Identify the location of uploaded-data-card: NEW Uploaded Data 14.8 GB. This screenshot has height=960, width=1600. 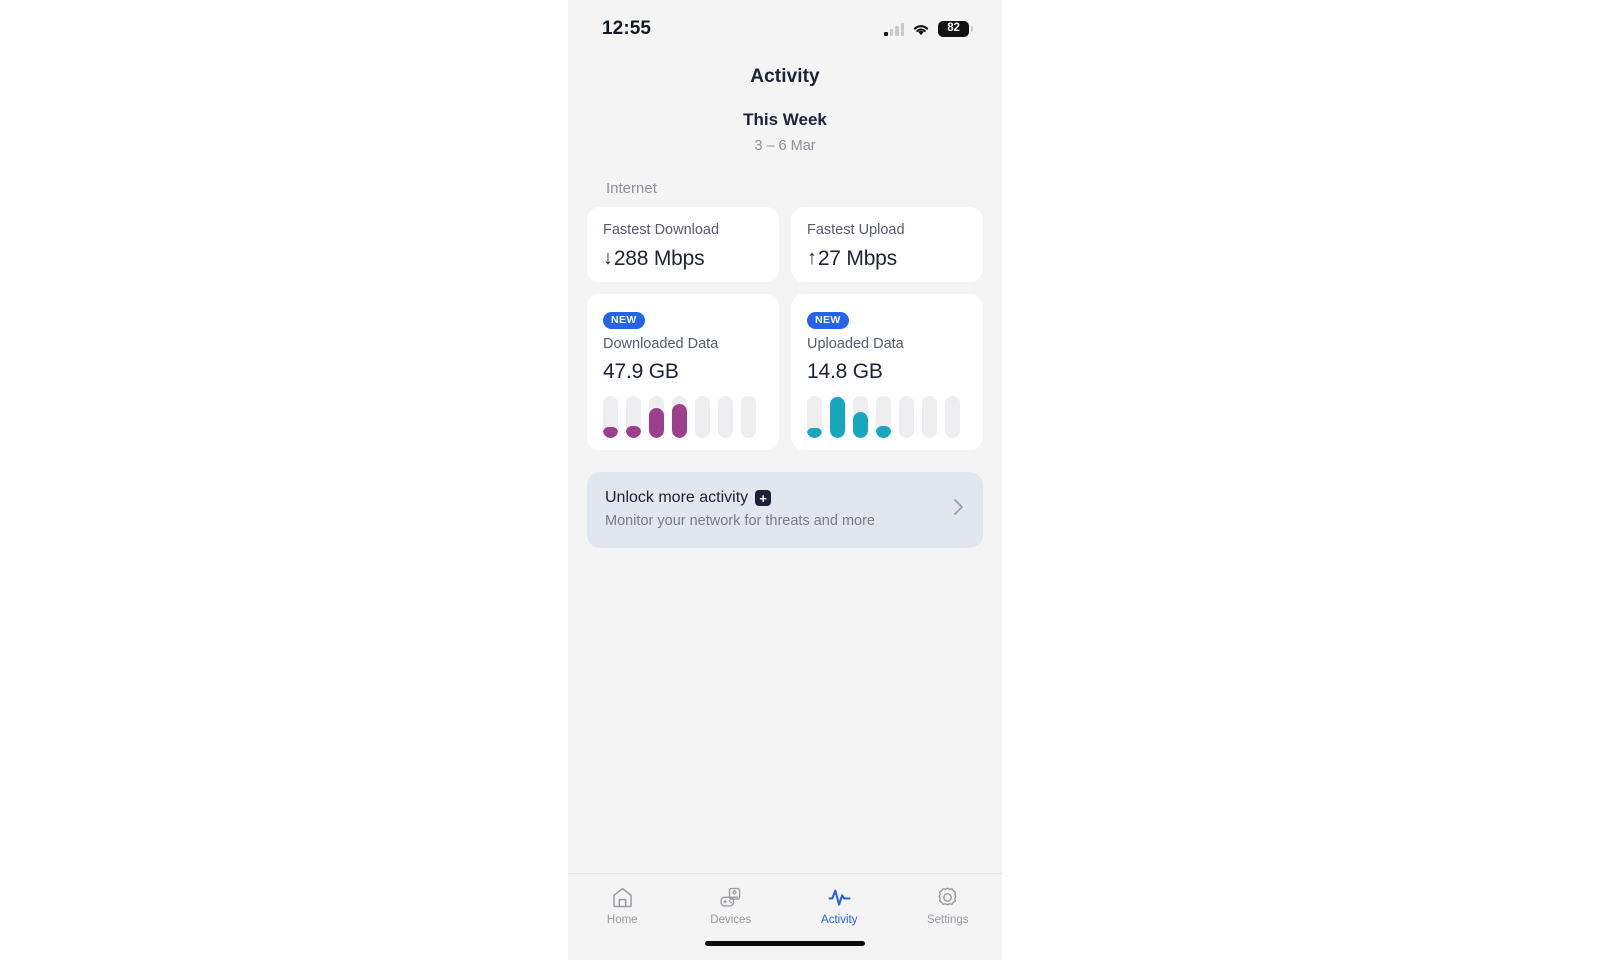
(887, 372).